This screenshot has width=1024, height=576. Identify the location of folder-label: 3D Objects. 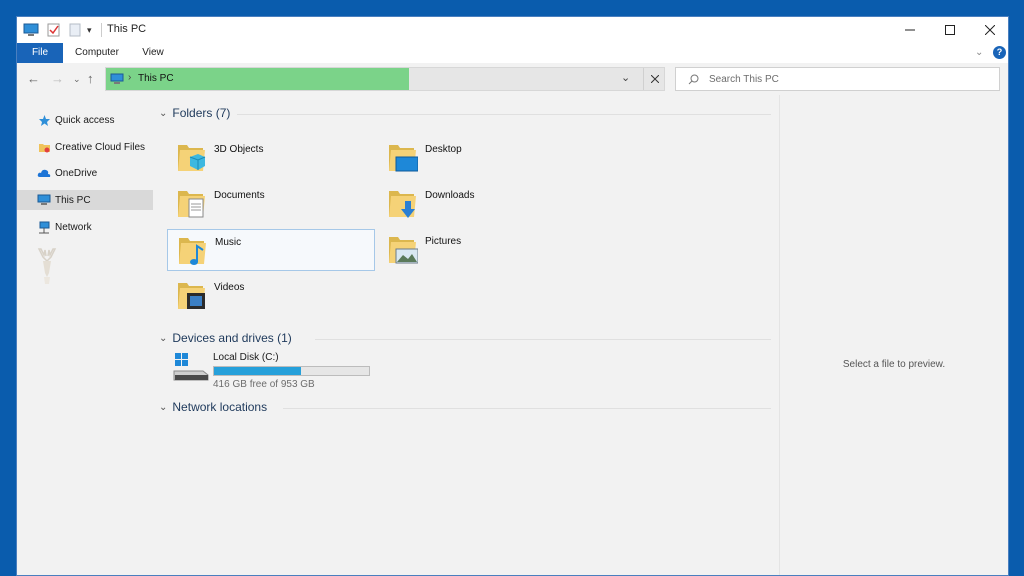
(239, 149).